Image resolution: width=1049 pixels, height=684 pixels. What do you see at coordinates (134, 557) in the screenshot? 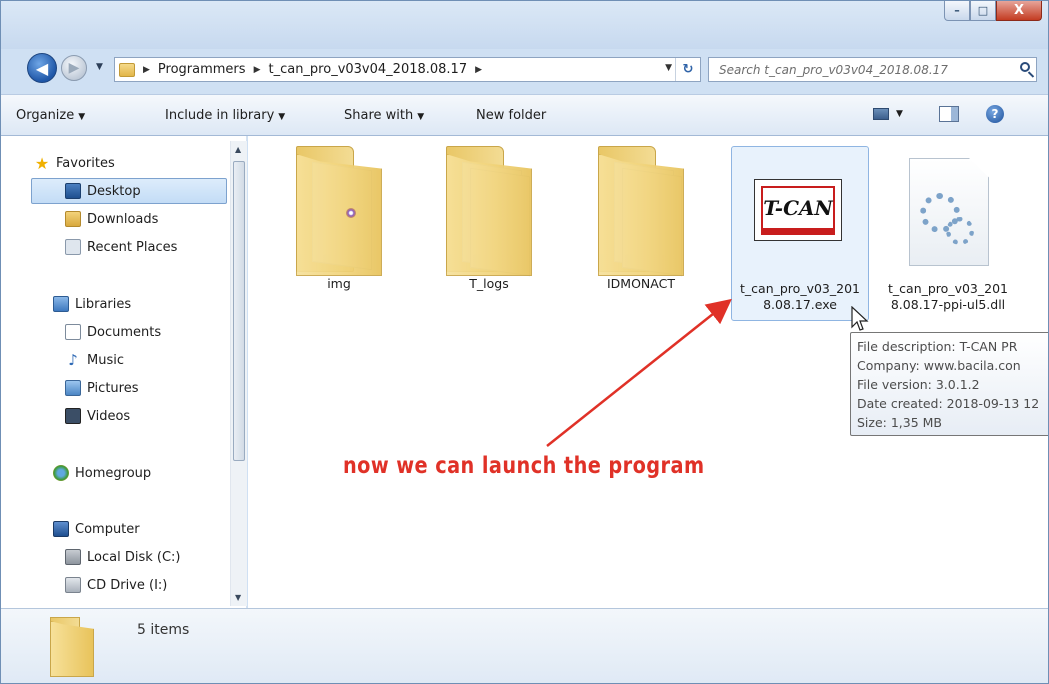
I see `sidebar-item-label: Local Disk (C:)` at bounding box center [134, 557].